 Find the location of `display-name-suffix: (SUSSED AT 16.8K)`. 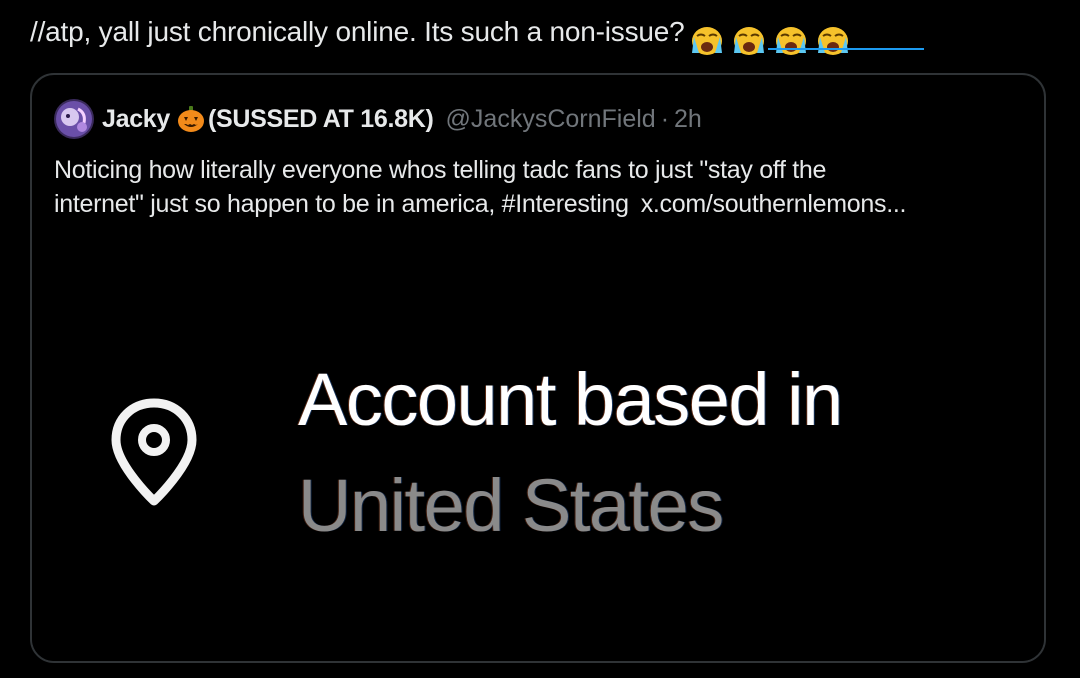

display-name-suffix: (SUSSED AT 16.8K) is located at coordinates (321, 119).